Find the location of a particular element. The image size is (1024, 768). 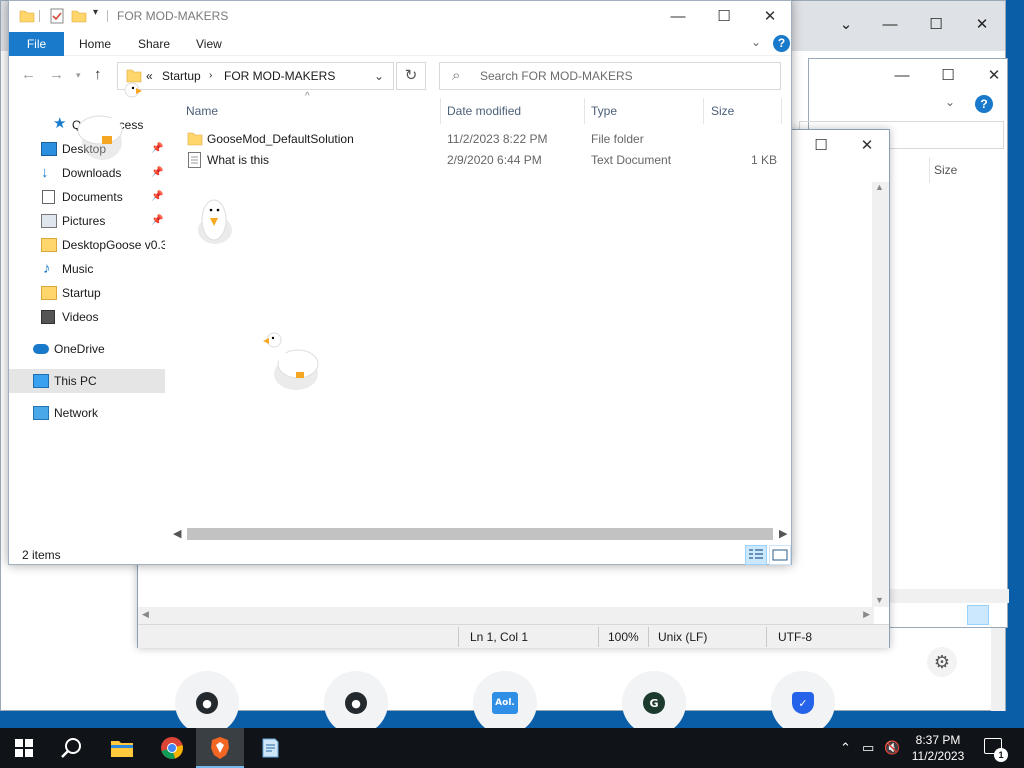

nav-item-startup: Startup is located at coordinates (87, 293).